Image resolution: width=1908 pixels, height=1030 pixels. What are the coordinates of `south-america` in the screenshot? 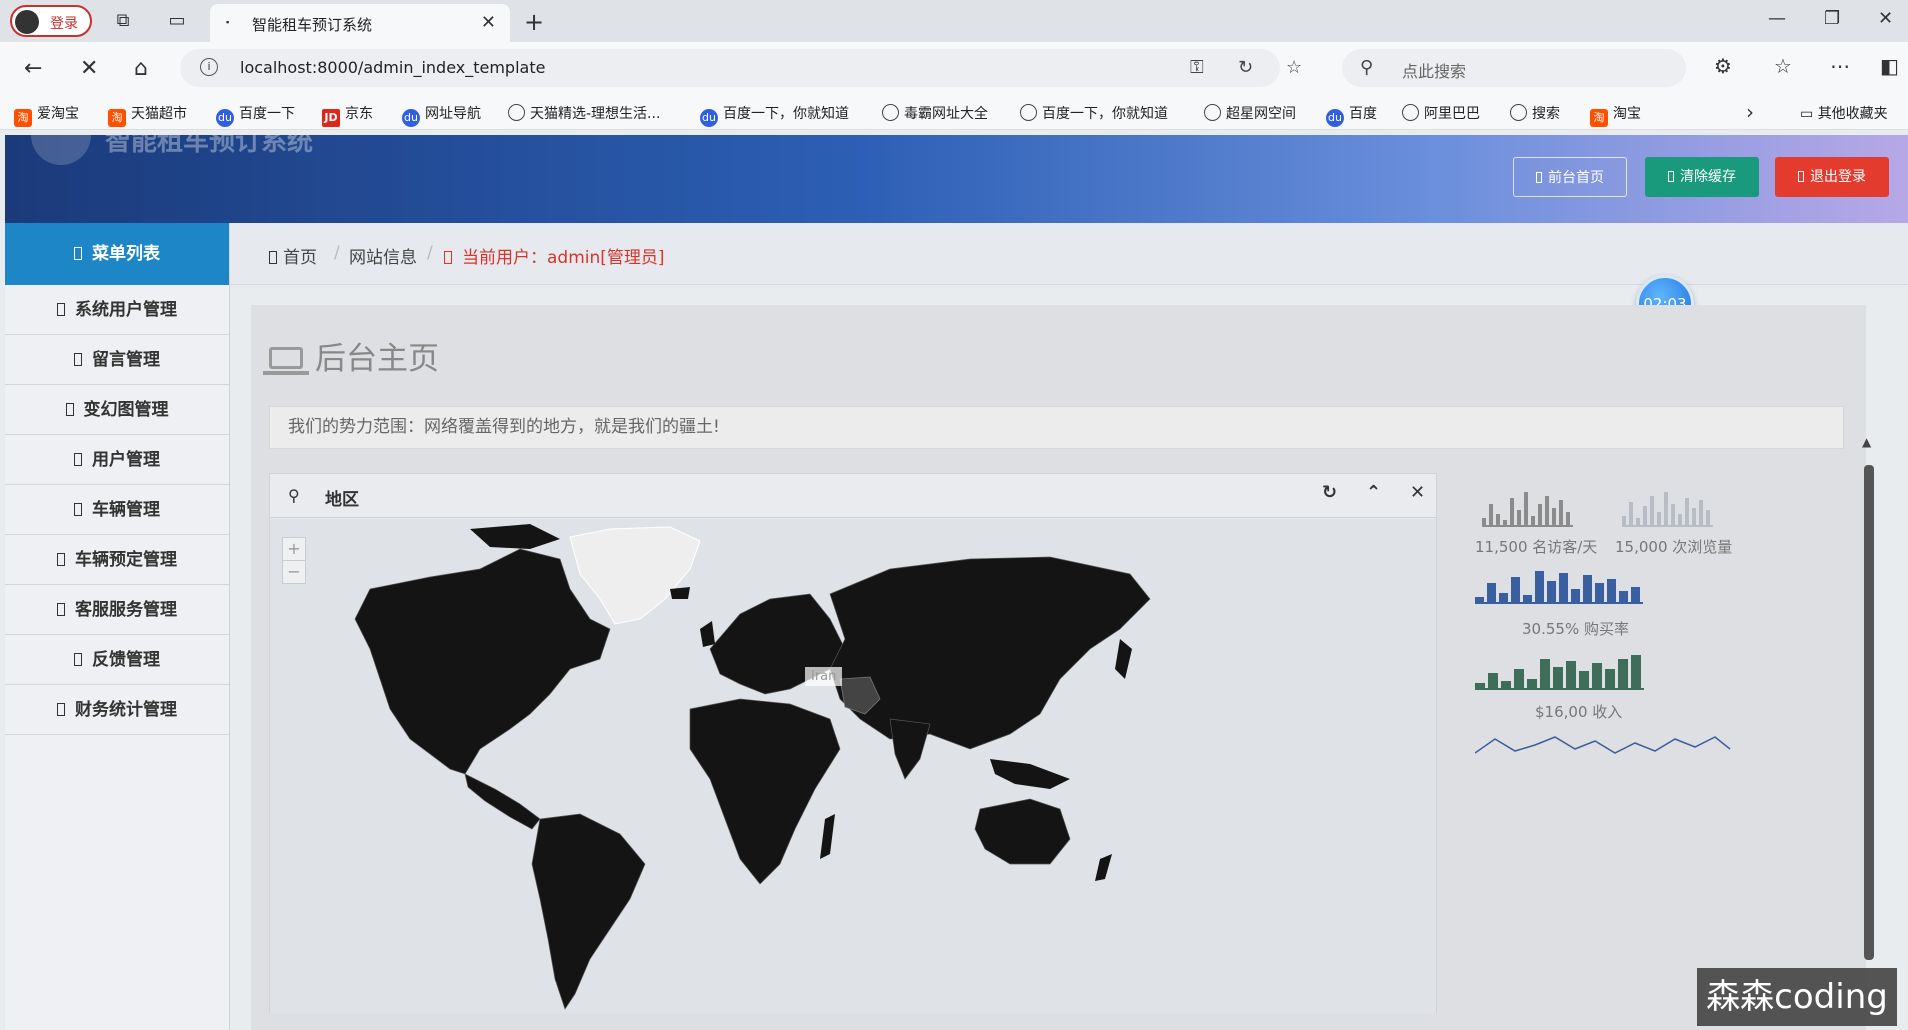 It's located at (588, 911).